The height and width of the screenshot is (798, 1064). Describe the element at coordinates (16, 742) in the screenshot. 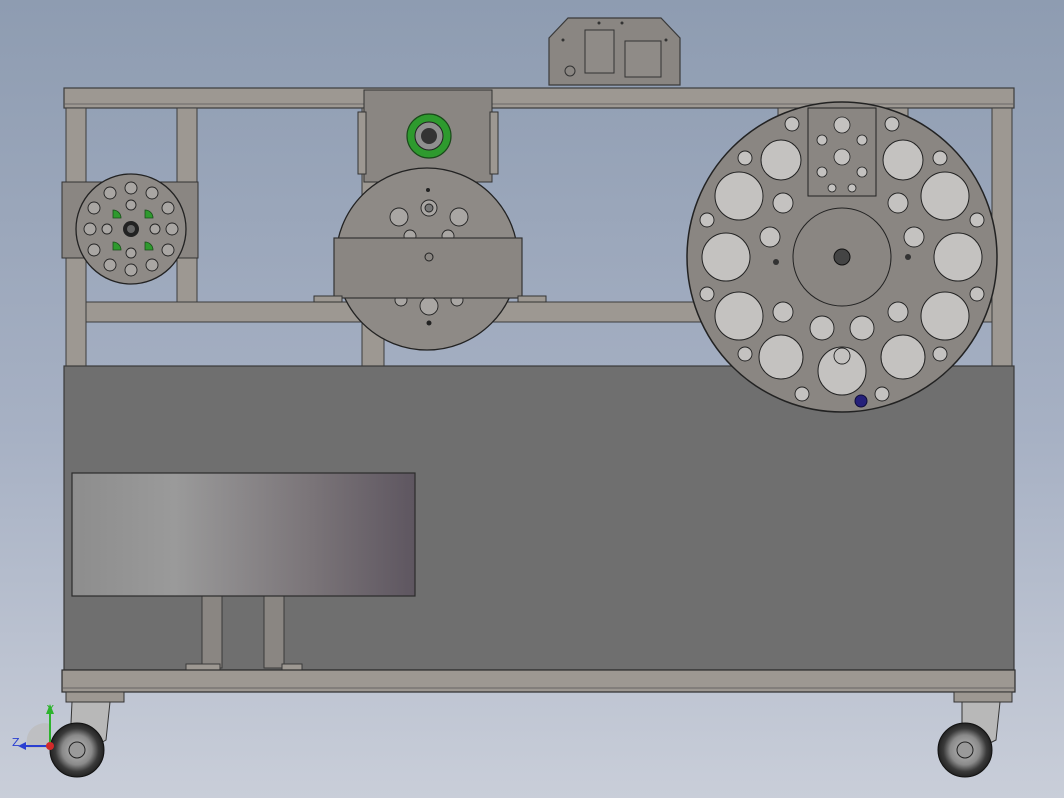

I see `z-axis-label: Z` at that location.